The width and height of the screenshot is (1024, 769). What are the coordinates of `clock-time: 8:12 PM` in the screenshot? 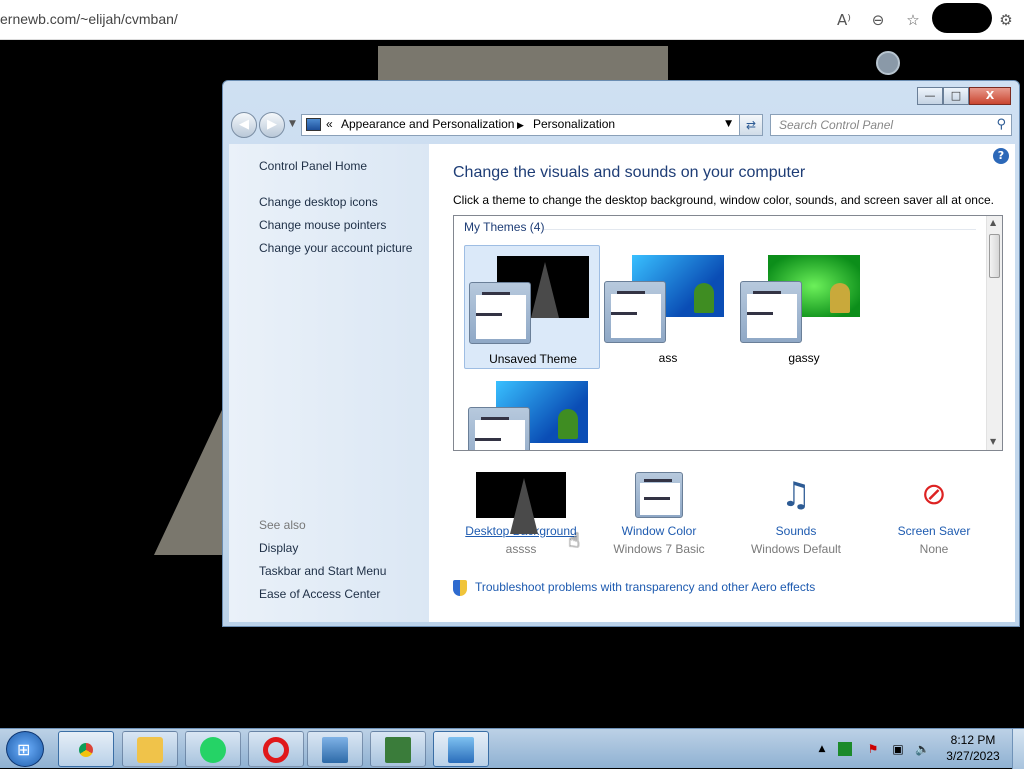 It's located at (973, 740).